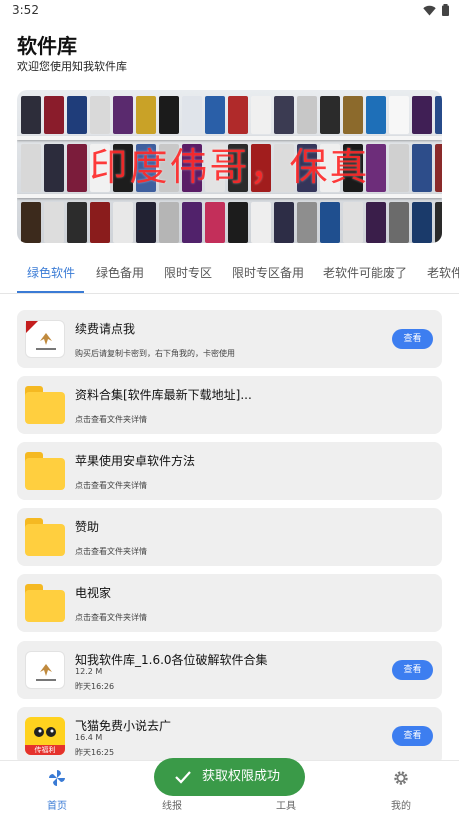  Describe the element at coordinates (51, 272) in the screenshot. I see `tab-green-software: 绿色软件` at that location.